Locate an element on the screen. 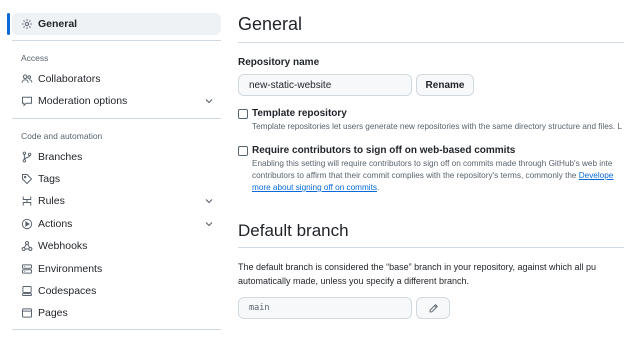 The height and width of the screenshot is (342, 624). sidebar-item-collaborators: Collaborators is located at coordinates (116, 79).